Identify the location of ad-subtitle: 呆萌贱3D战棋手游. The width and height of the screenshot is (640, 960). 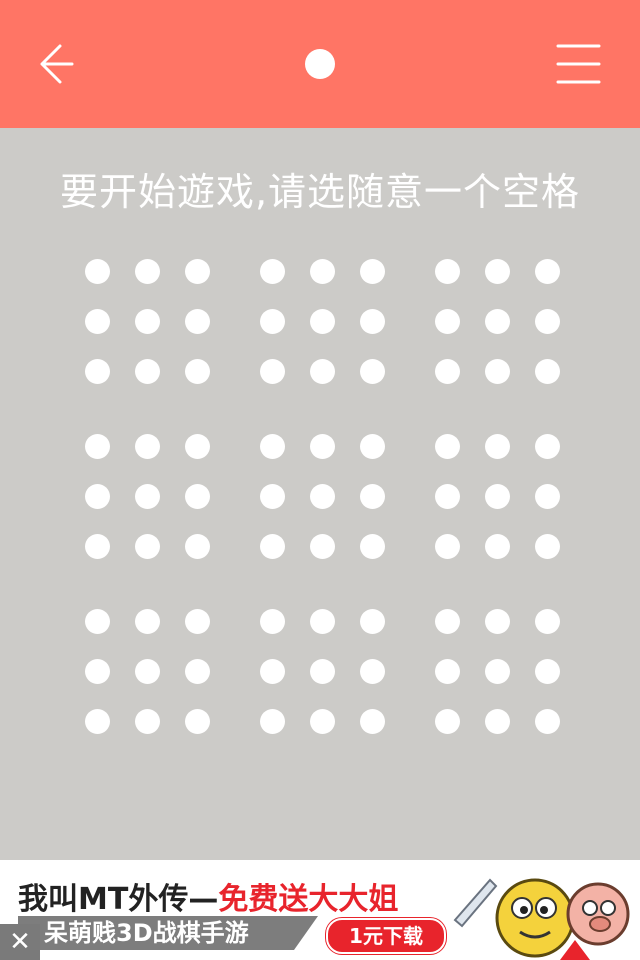
(146, 933).